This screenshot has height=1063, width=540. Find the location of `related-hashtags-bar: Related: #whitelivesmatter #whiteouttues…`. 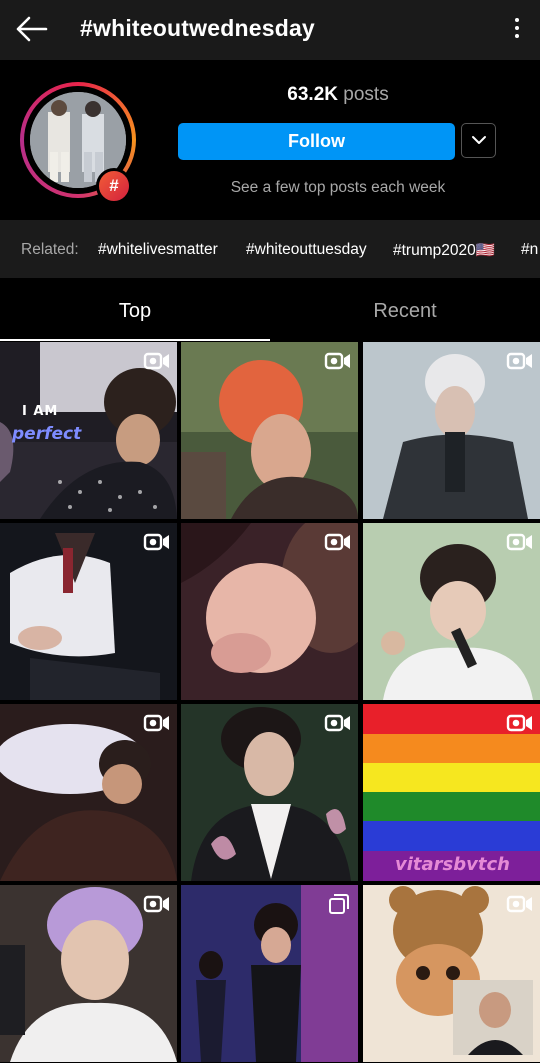

related-hashtags-bar: Related: #whitelivesmatter #whiteouttues… is located at coordinates (270, 249).